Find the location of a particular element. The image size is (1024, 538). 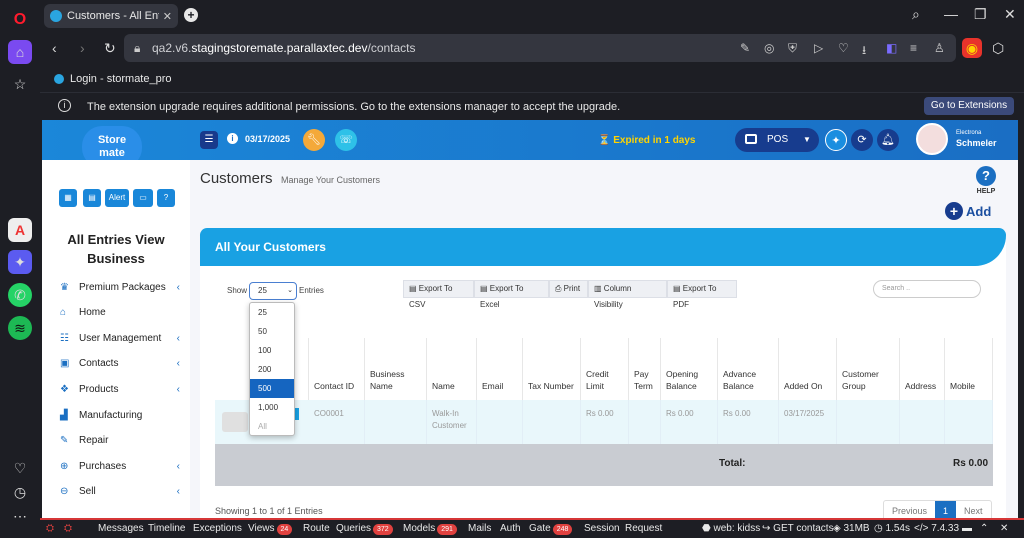

refresh-icon: ⟳ is located at coordinates (862, 140).